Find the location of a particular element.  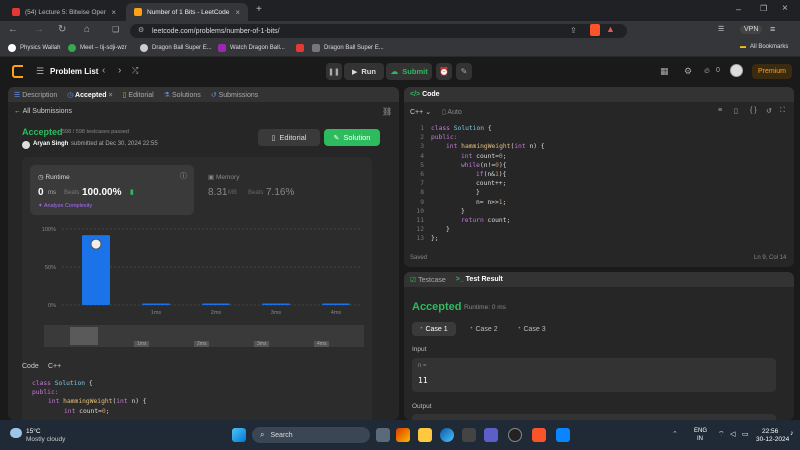

settings-icon: ⚙ is located at coordinates (688, 71).